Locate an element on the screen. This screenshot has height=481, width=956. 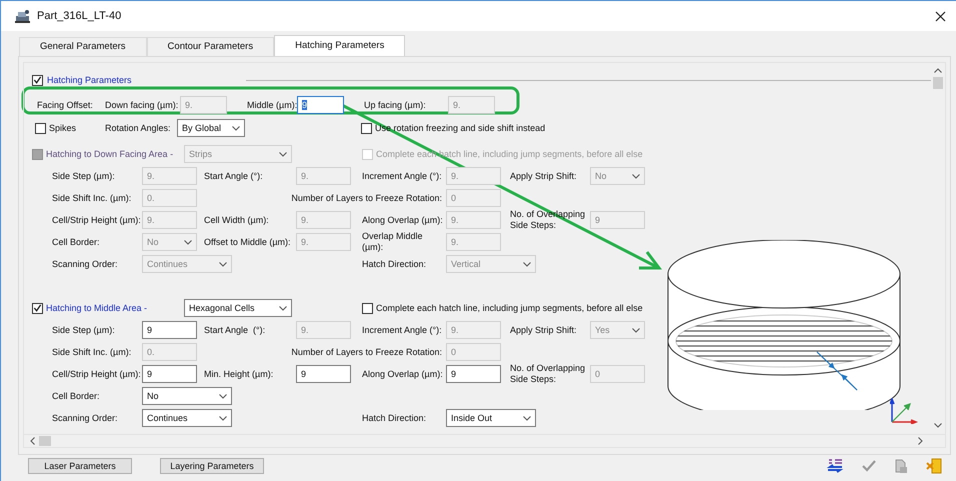
field-label: Down facing (µm): is located at coordinates (142, 105).